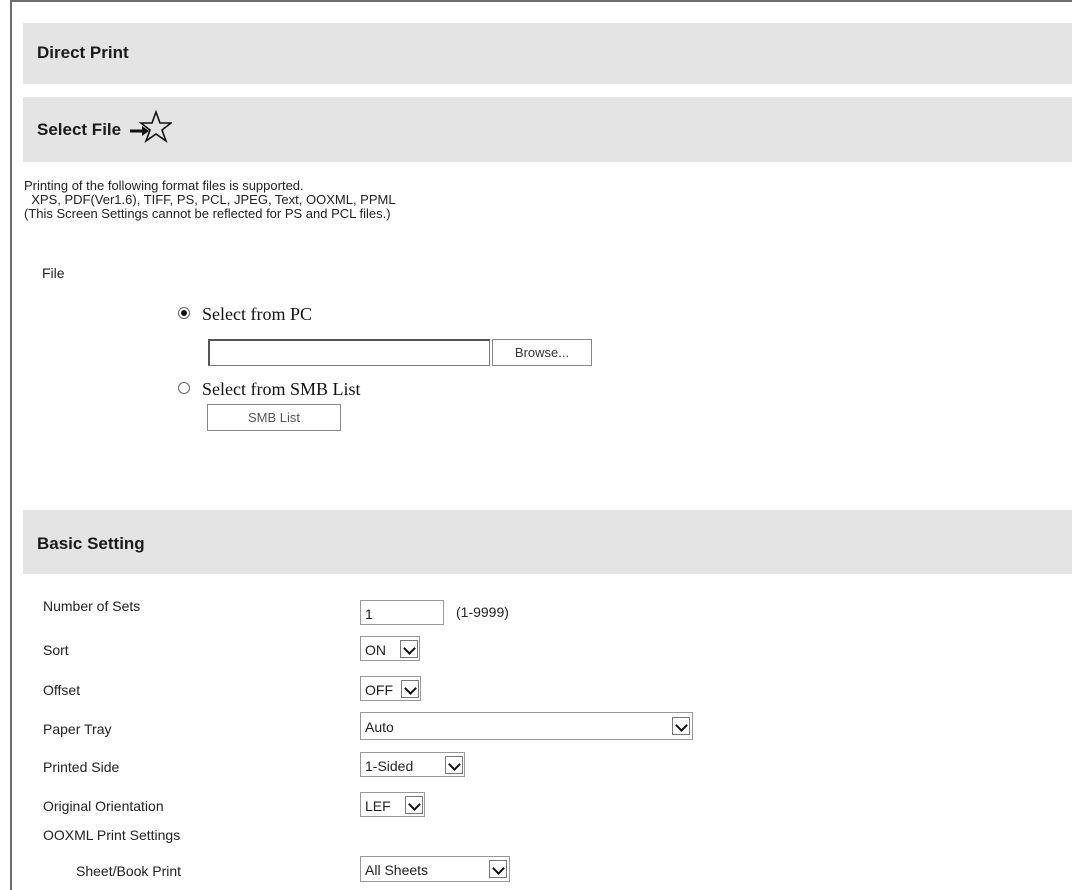 The height and width of the screenshot is (890, 1072). What do you see at coordinates (81, 767) in the screenshot?
I see `printed-side-label: Printed Side` at bounding box center [81, 767].